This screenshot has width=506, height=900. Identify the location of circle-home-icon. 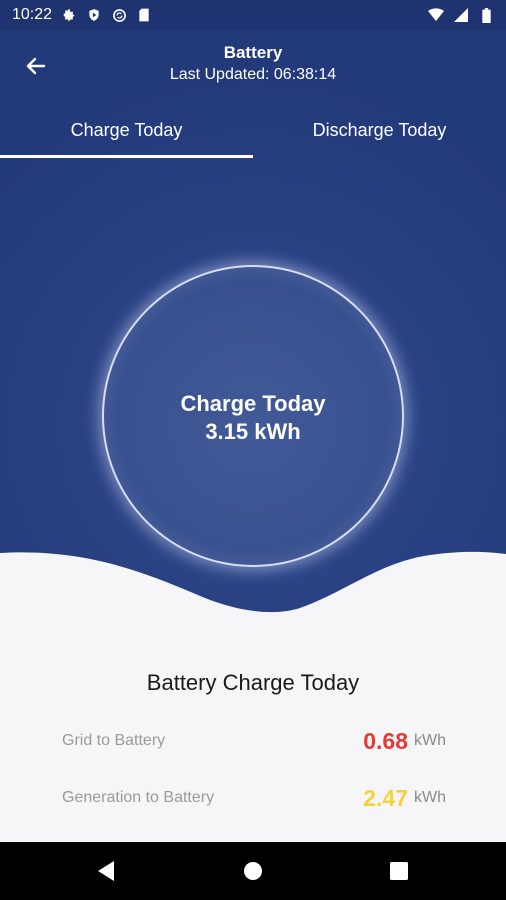
(253, 871).